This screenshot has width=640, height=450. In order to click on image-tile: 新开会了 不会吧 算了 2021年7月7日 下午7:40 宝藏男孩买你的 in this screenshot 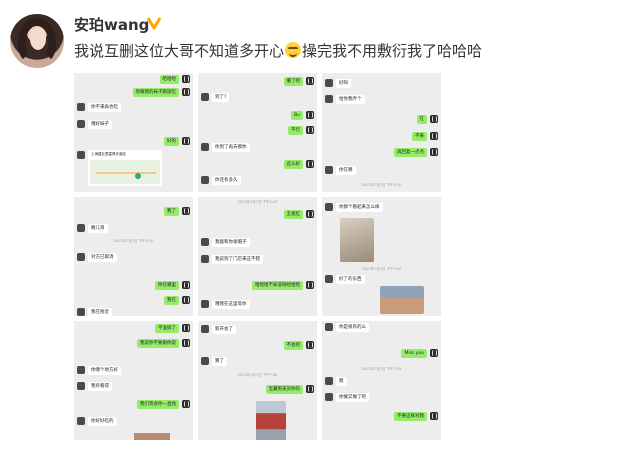, I will do `click(257, 380)`.